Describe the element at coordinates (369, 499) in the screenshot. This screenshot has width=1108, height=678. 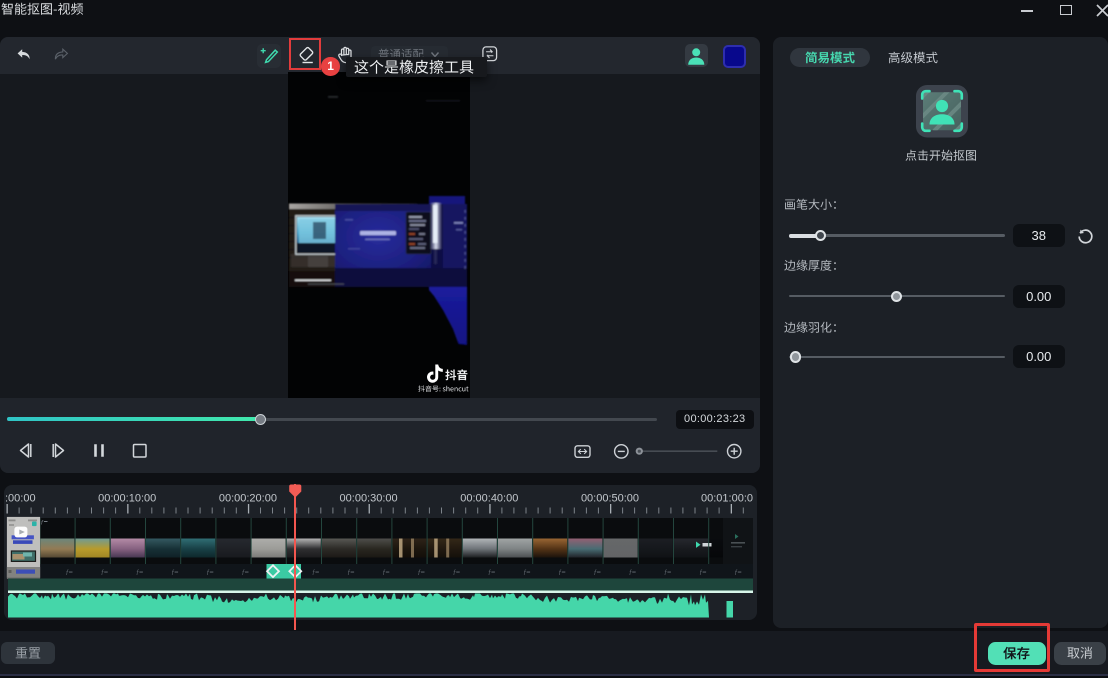
I see `svg-text: 00:00:30:00` at that location.